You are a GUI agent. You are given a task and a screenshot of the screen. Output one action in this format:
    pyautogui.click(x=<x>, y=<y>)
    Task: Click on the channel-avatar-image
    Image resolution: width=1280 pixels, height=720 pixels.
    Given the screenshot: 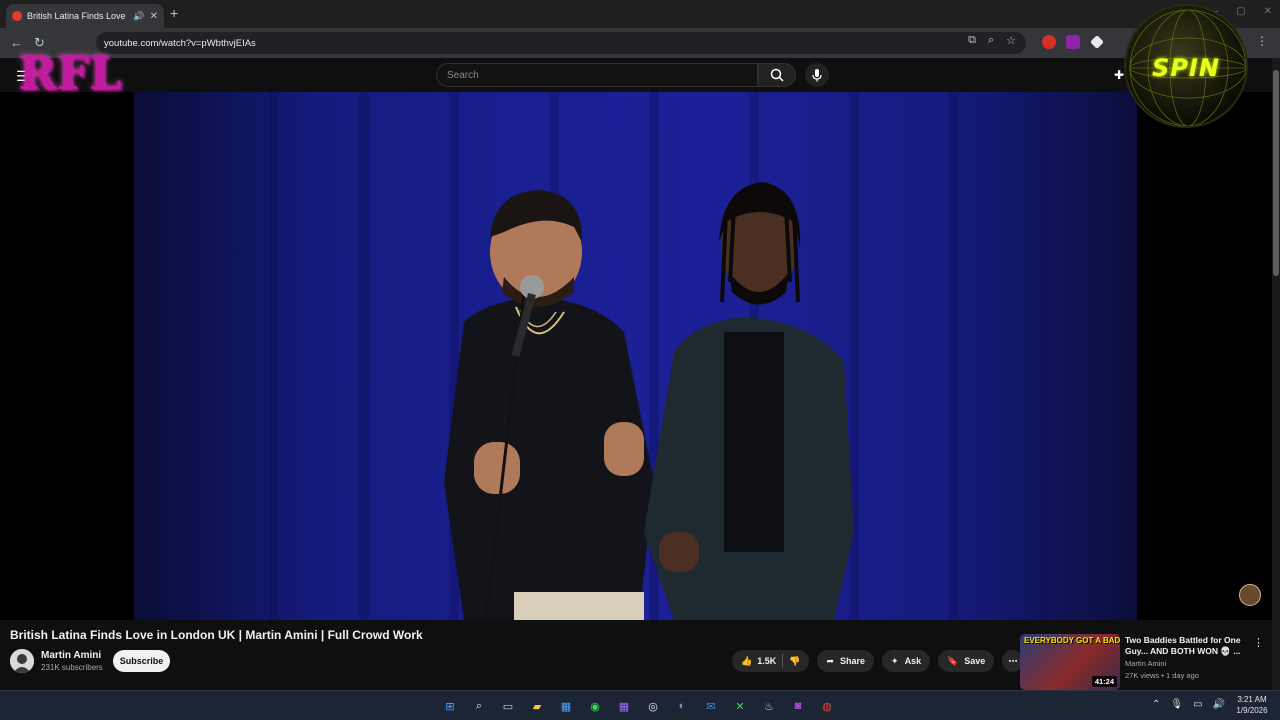 What is the action you would take?
    pyautogui.click(x=22, y=661)
    